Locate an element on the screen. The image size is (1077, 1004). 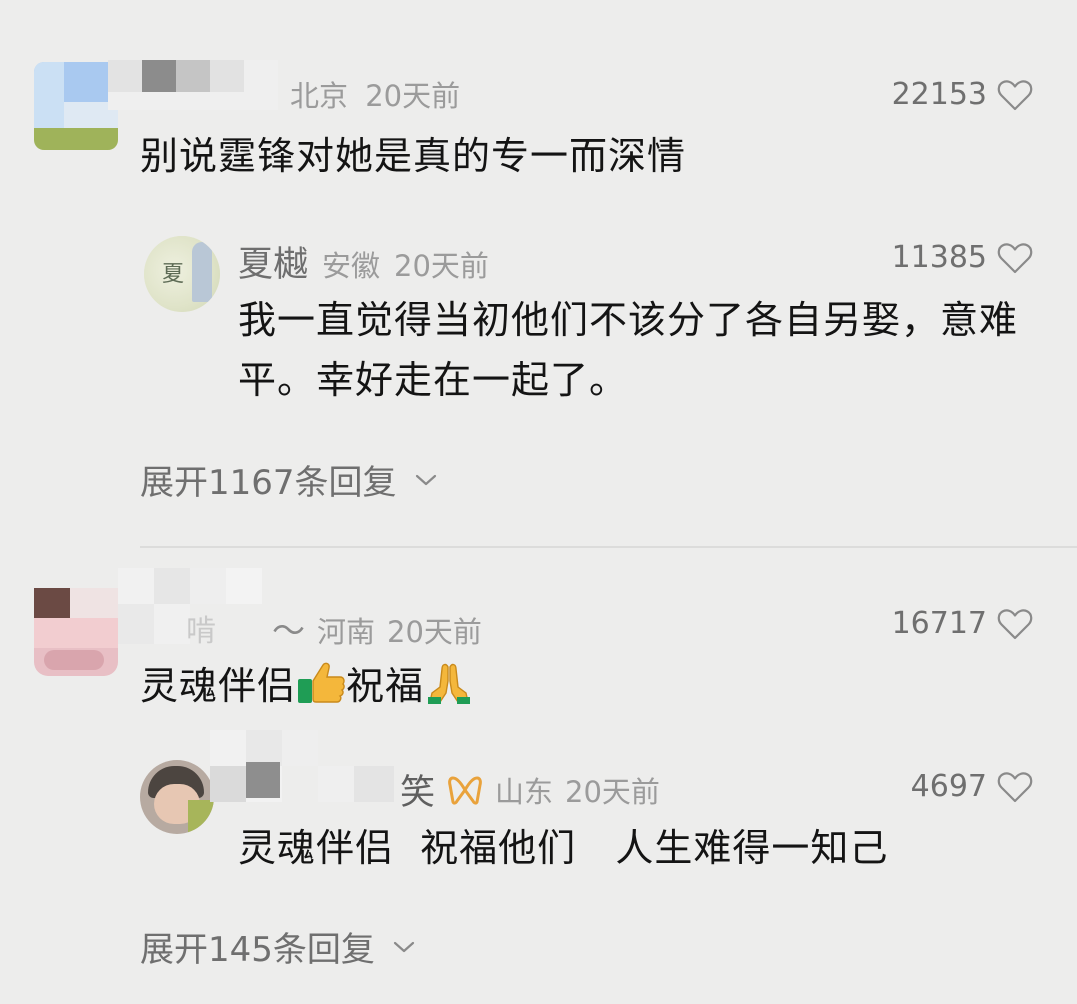
reply-header: 夏樾 安徽 20天前 is located at coordinates (363, 261).